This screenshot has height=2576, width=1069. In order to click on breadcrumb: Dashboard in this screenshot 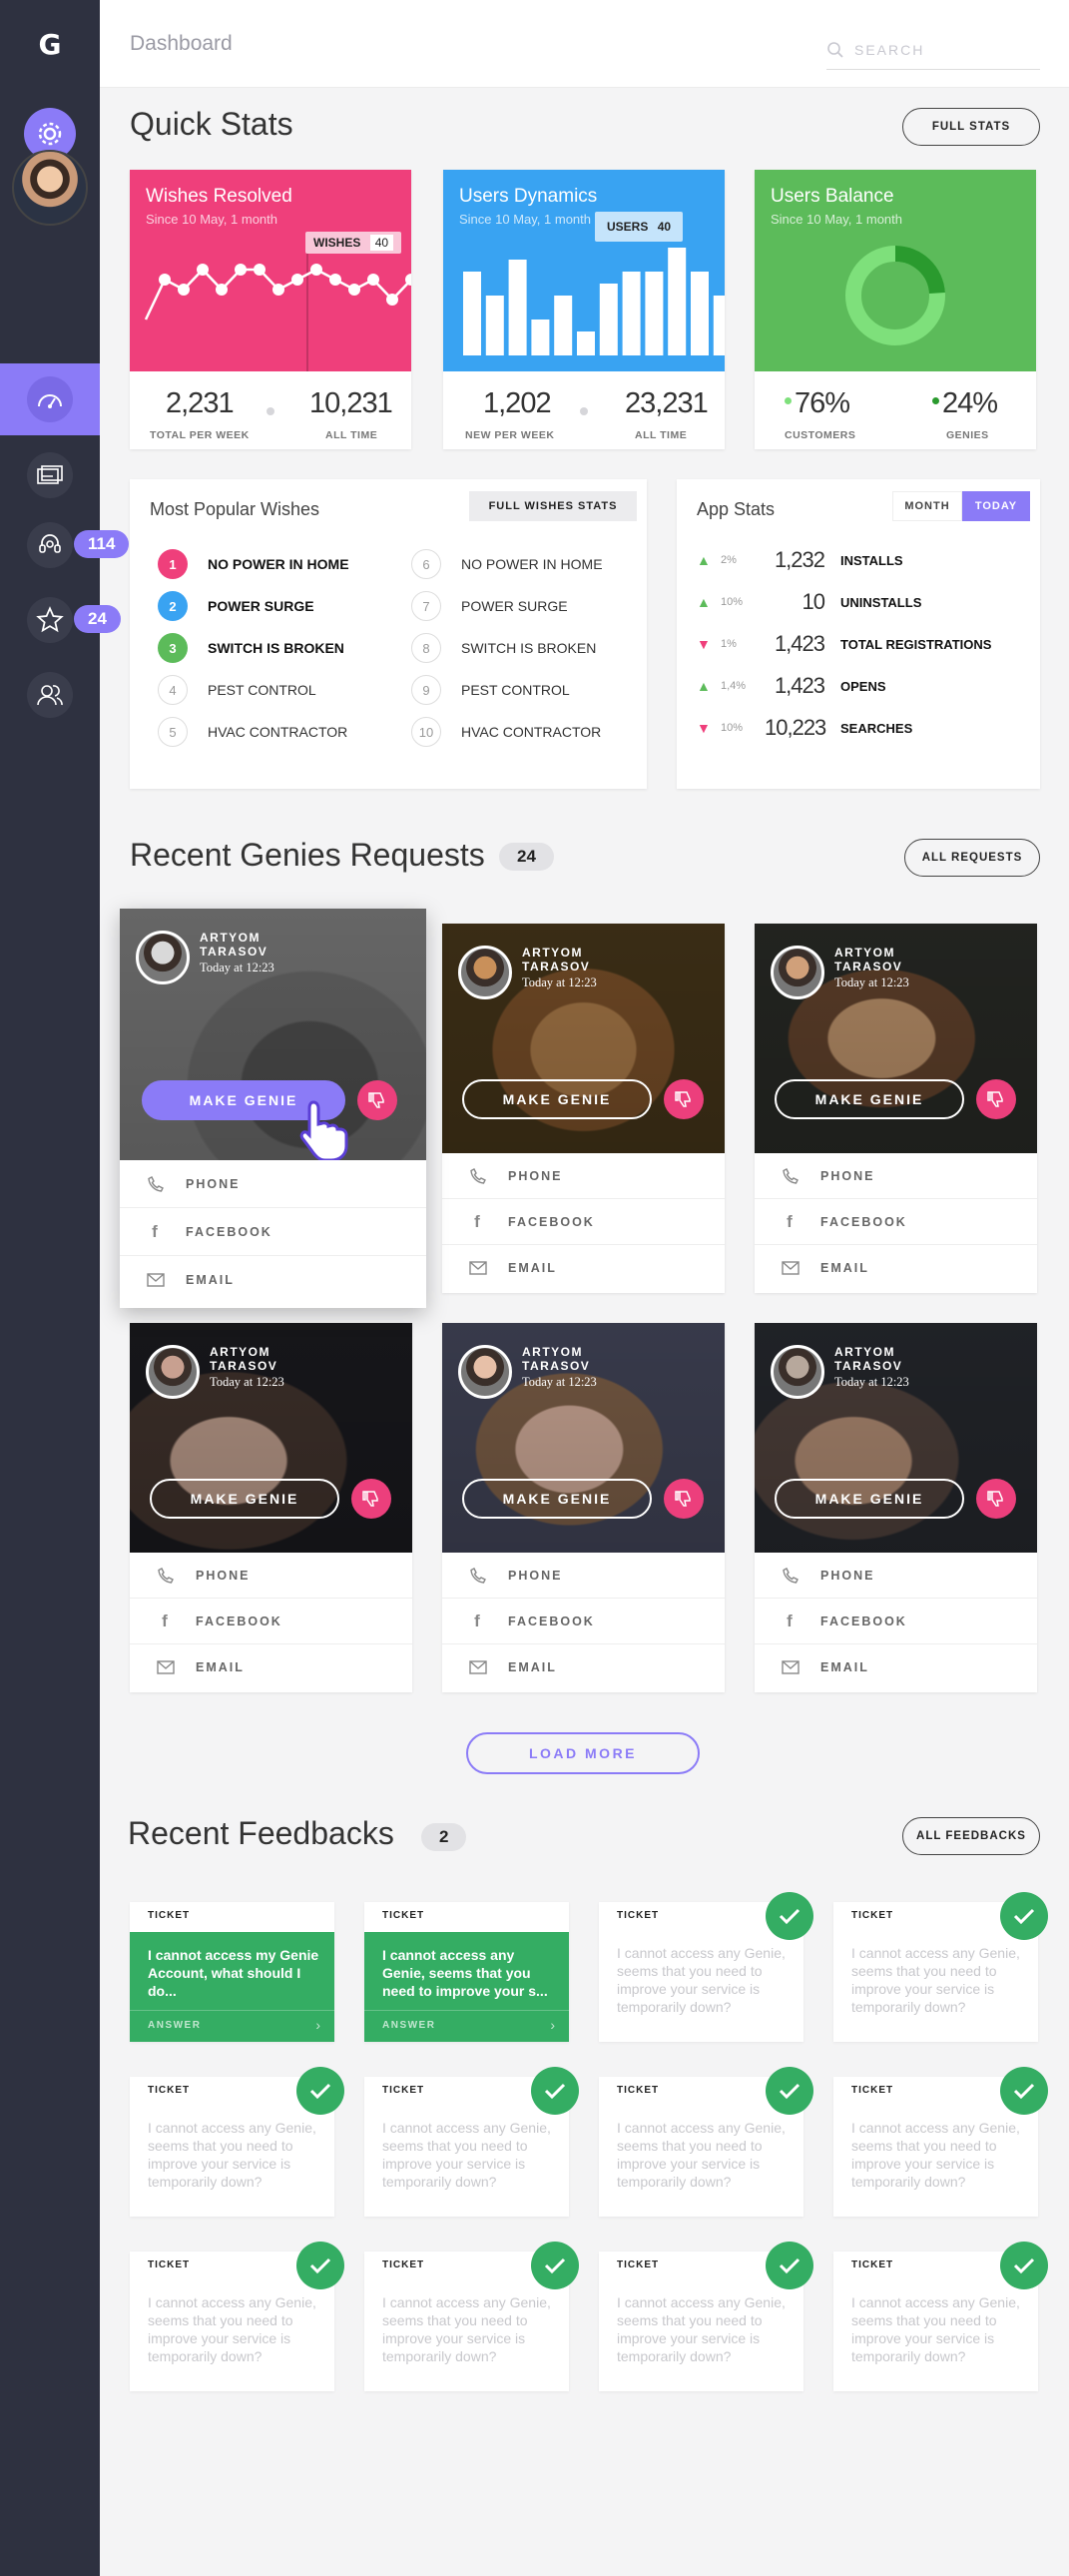, I will do `click(181, 44)`.